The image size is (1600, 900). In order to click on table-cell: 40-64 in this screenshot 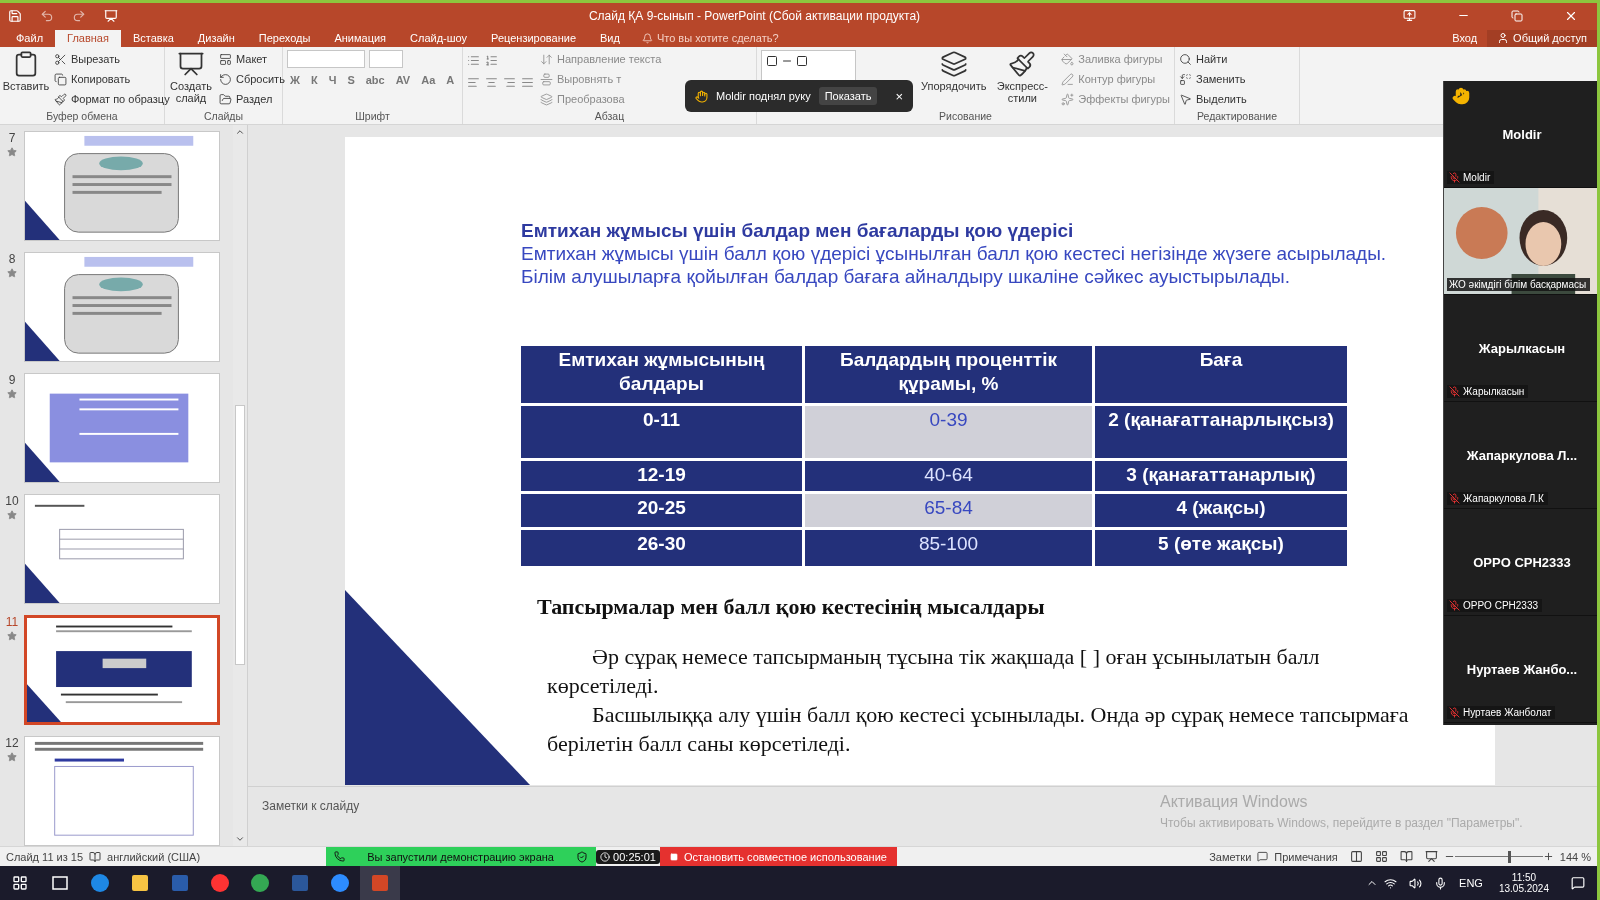, I will do `click(948, 476)`.